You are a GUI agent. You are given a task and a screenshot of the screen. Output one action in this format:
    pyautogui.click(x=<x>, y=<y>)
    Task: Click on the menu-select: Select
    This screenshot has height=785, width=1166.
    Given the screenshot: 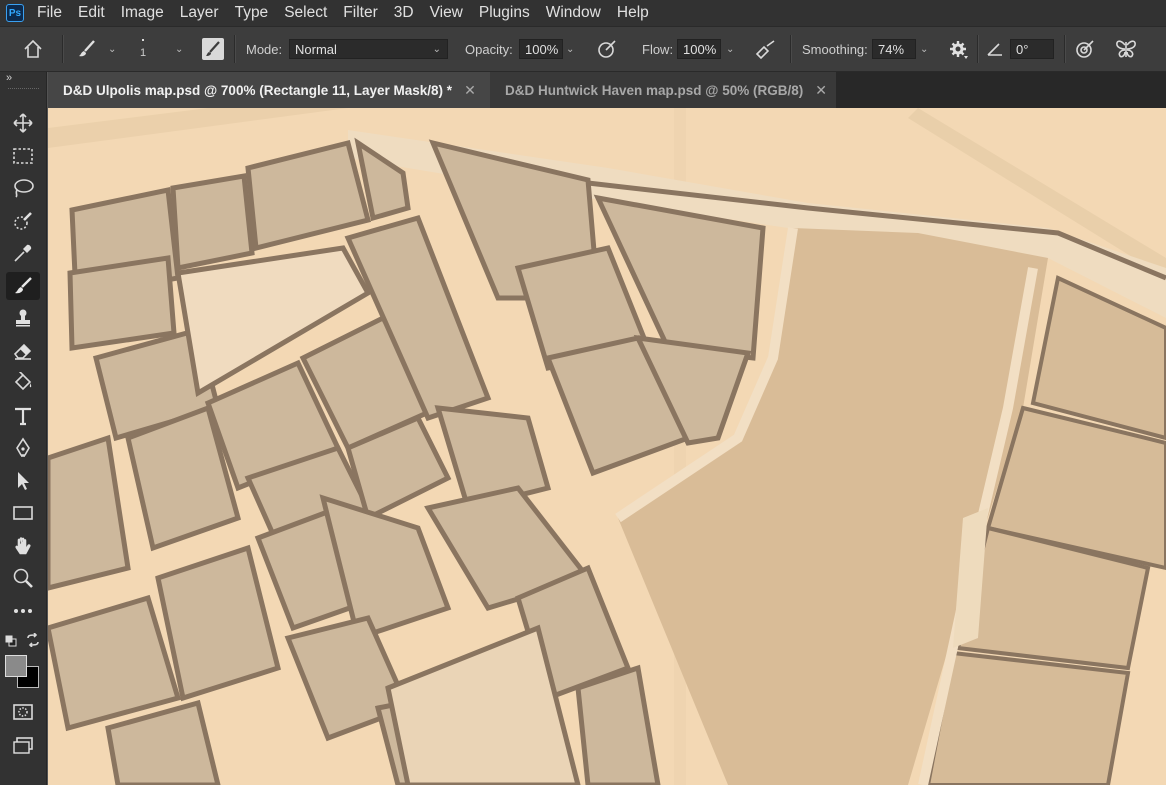 What is the action you would take?
    pyautogui.click(x=305, y=13)
    